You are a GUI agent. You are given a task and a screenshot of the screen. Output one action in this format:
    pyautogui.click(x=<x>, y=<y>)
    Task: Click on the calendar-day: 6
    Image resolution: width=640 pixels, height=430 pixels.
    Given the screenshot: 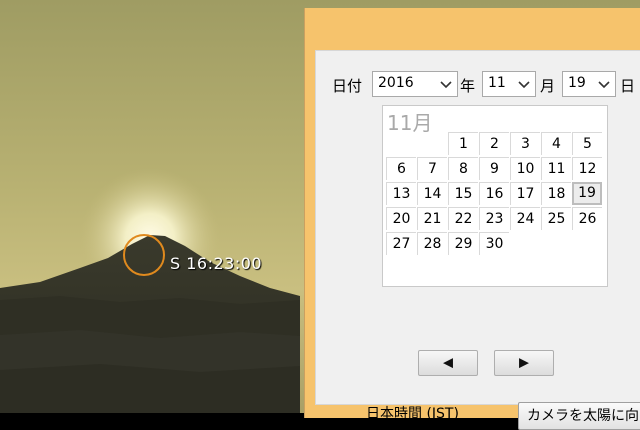 What is the action you would take?
    pyautogui.click(x=401, y=168)
    